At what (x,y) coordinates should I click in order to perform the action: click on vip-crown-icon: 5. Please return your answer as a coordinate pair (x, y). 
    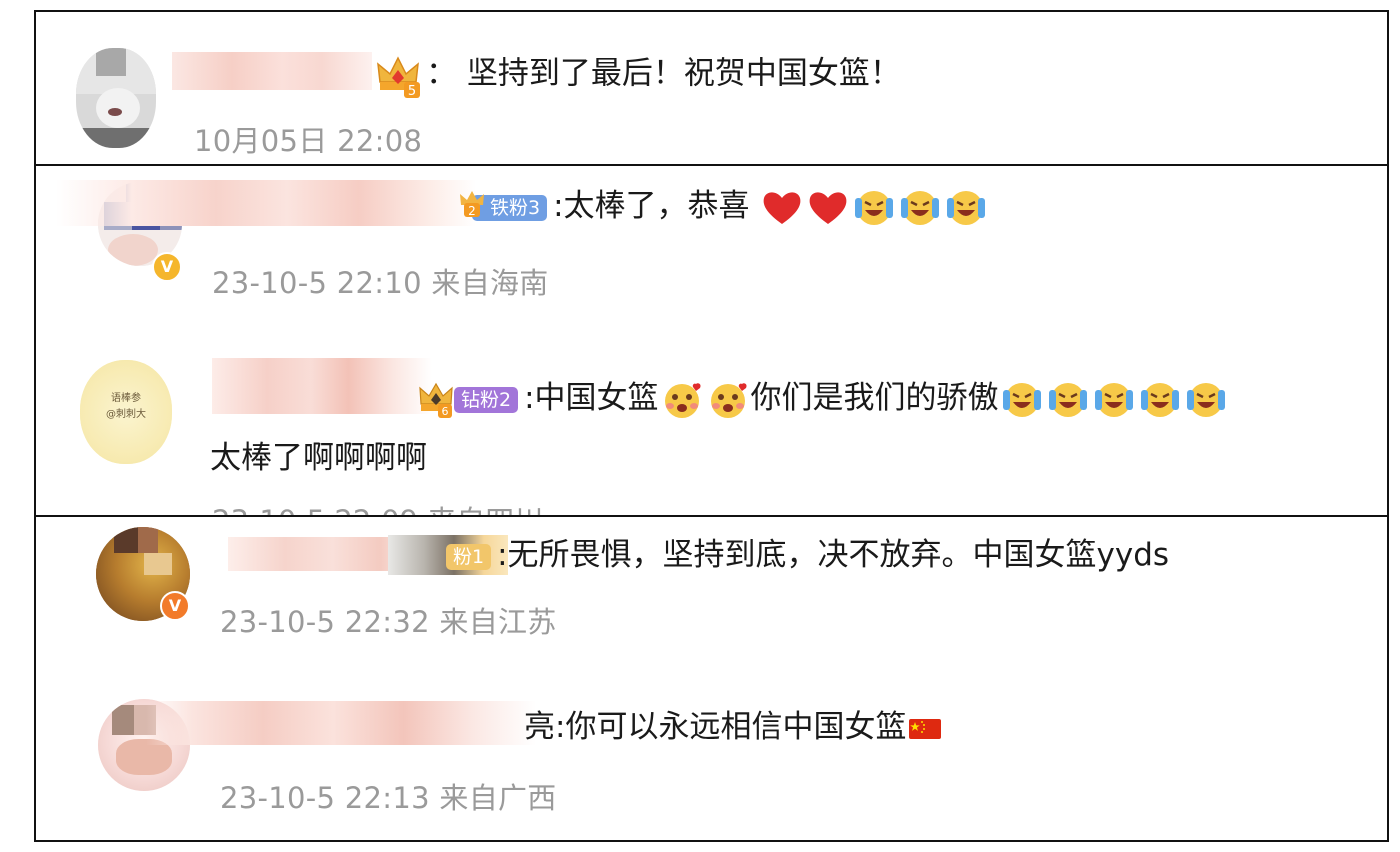
    Looking at the image, I should click on (398, 77).